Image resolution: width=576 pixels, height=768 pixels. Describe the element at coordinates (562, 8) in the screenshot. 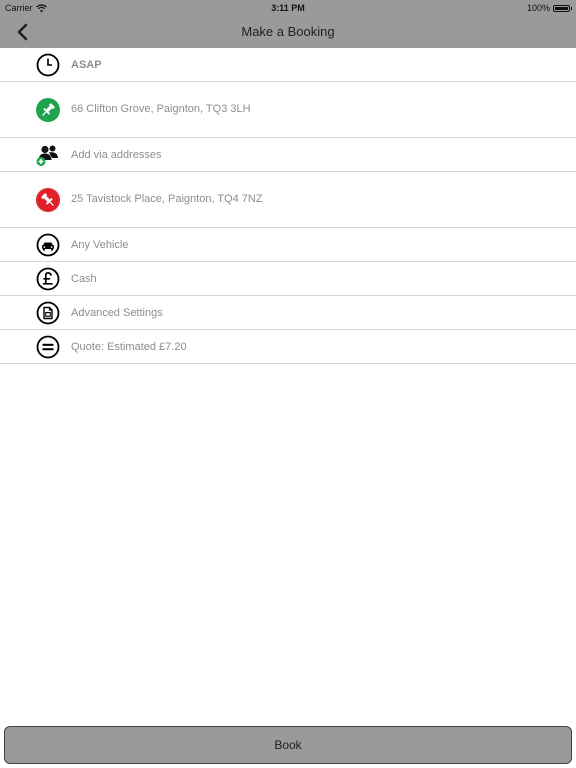

I see `battery-icon` at that location.